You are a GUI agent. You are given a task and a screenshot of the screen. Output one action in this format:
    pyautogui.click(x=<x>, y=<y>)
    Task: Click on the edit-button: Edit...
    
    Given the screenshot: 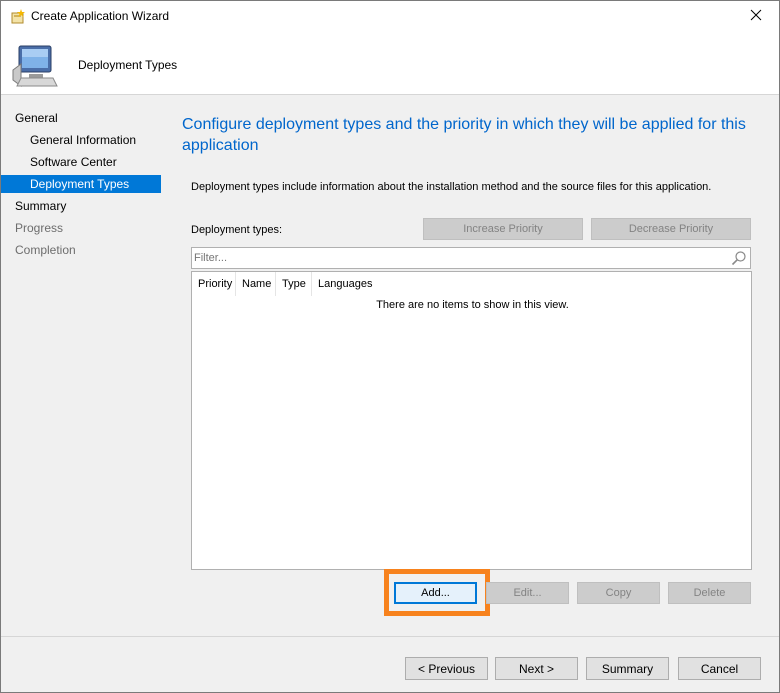 What is the action you would take?
    pyautogui.click(x=527, y=593)
    